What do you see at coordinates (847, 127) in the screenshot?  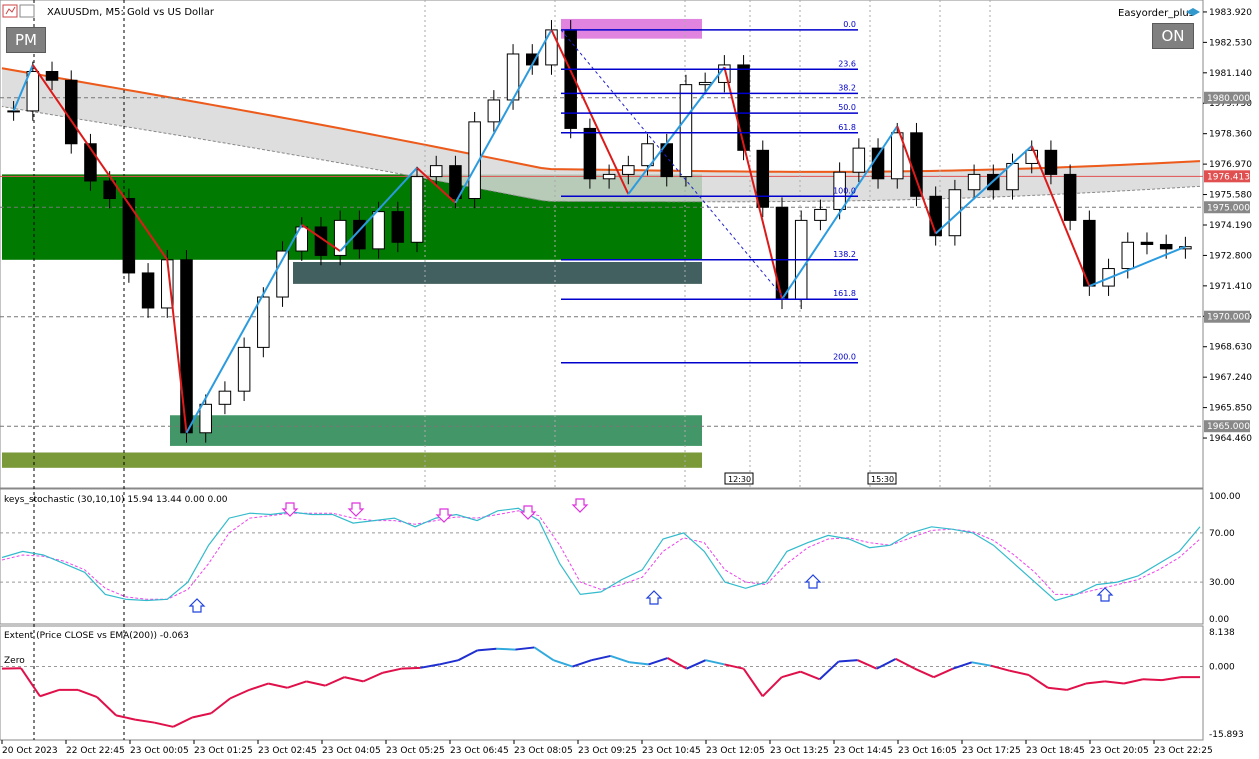 I see `fibonacci-level-label: 61.8` at bounding box center [847, 127].